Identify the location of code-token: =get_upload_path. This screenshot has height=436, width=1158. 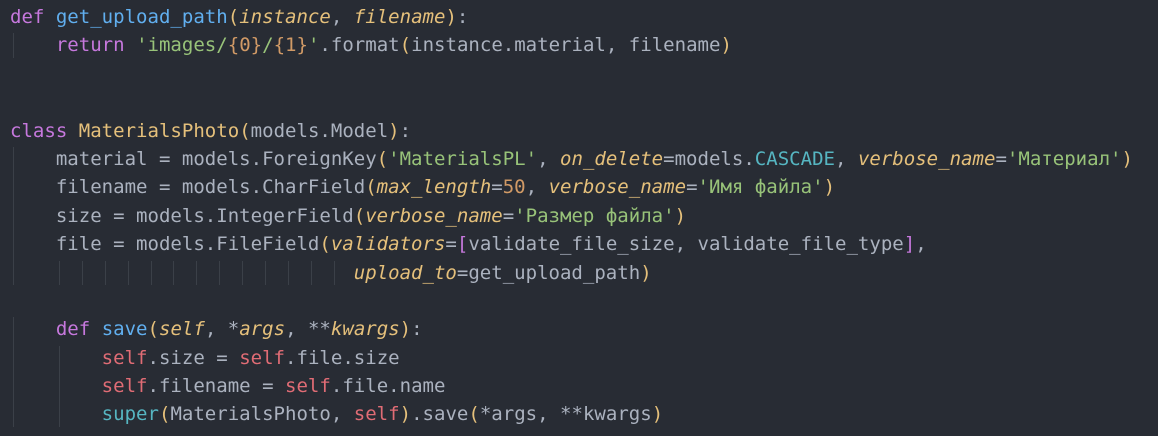
(548, 272).